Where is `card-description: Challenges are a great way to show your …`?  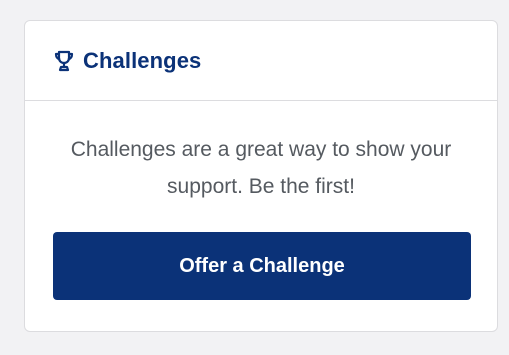 card-description: Challenges are a great way to show your … is located at coordinates (261, 168).